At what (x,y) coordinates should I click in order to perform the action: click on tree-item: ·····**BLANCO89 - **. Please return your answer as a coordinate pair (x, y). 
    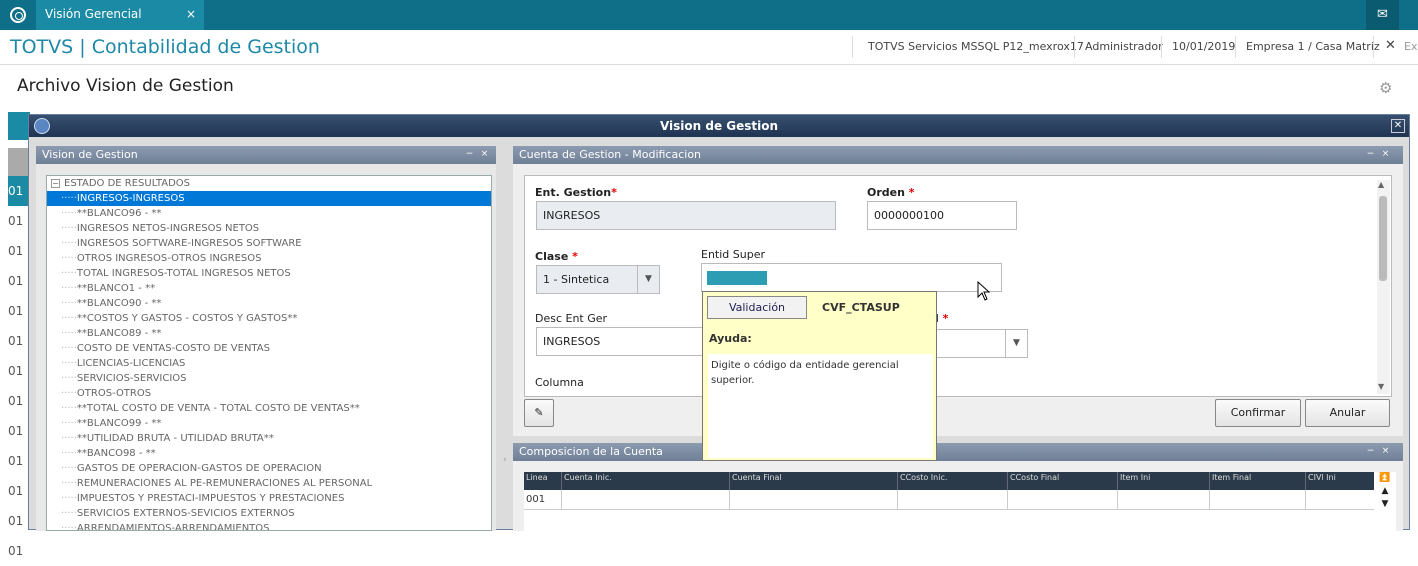
    Looking at the image, I should click on (269, 333).